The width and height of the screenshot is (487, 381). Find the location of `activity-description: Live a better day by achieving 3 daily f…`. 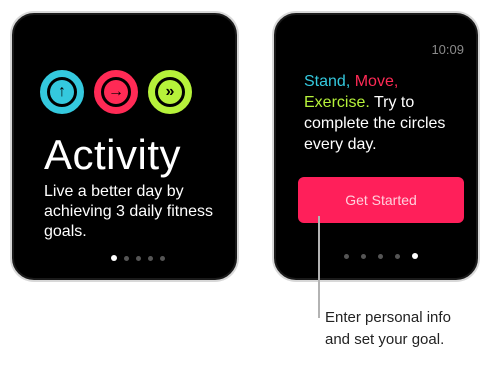

activity-description: Live a better day by achieving 3 daily f… is located at coordinates (128, 211).